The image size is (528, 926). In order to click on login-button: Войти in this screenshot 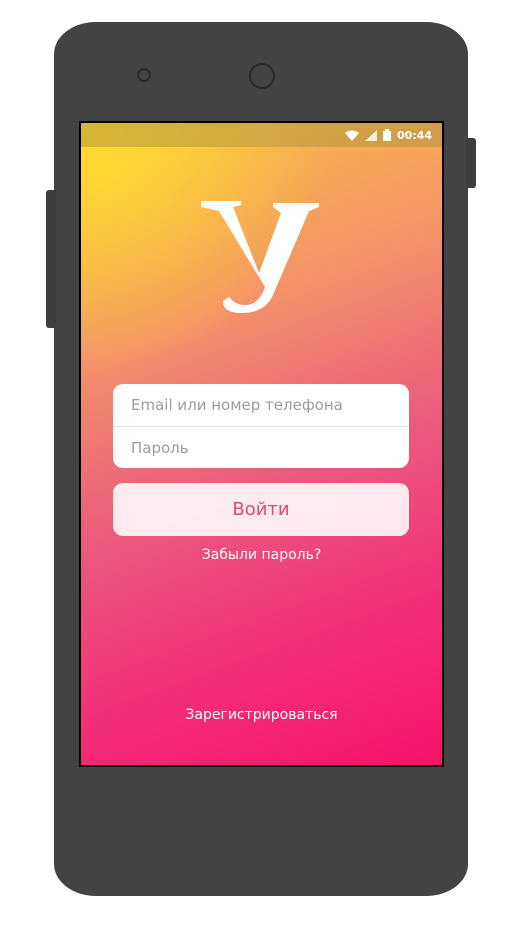, I will do `click(261, 509)`.